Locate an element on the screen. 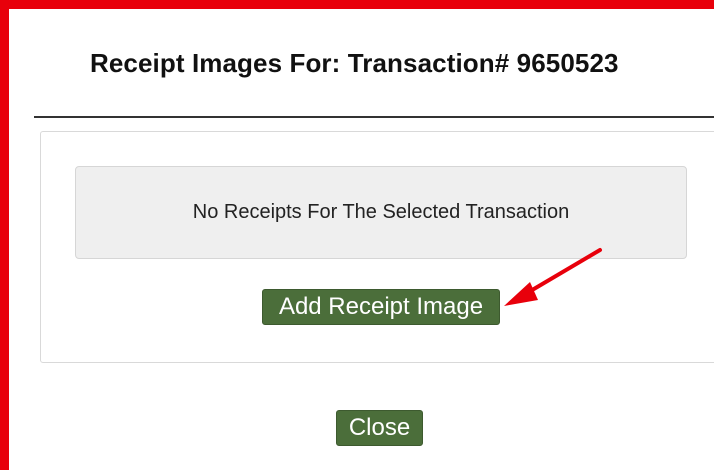  modal-title: Receipt Images For: Transaction# 9650523 is located at coordinates (354, 63).